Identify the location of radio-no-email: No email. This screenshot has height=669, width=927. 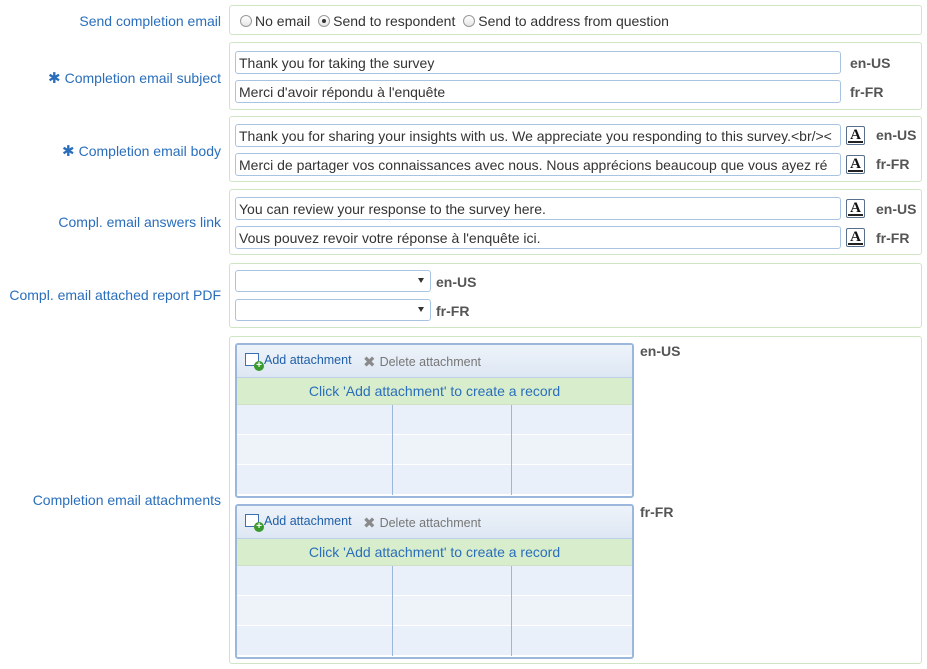
(275, 21).